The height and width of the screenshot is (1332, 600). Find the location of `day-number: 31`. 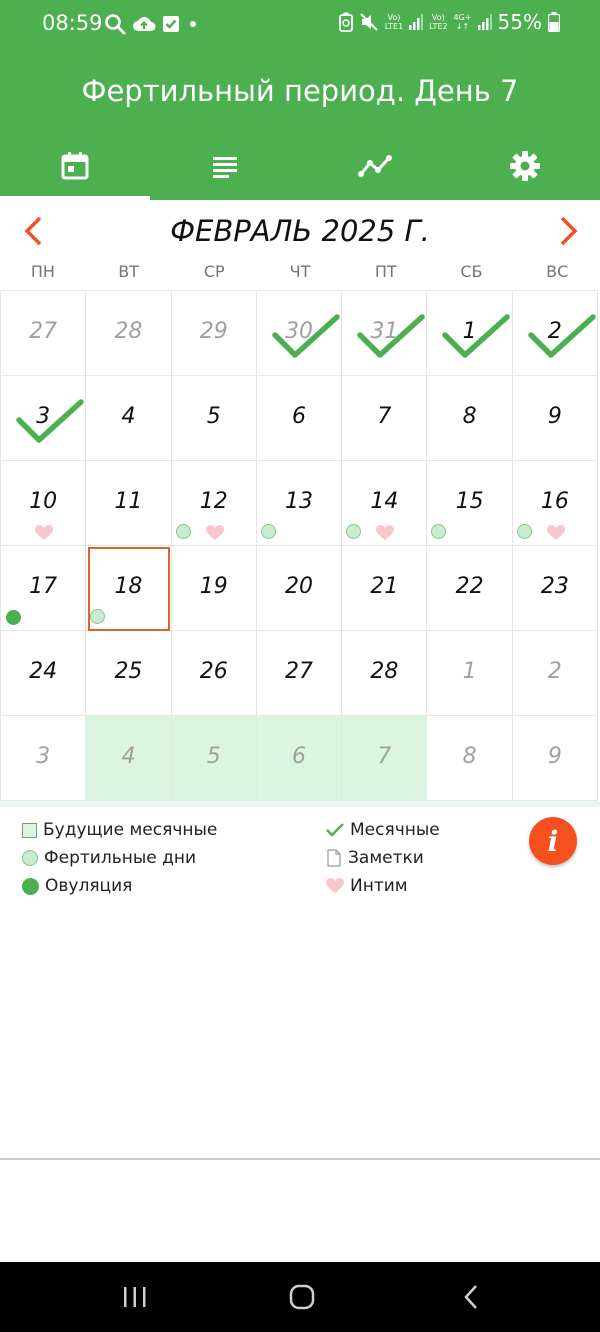

day-number: 31 is located at coordinates (384, 331).